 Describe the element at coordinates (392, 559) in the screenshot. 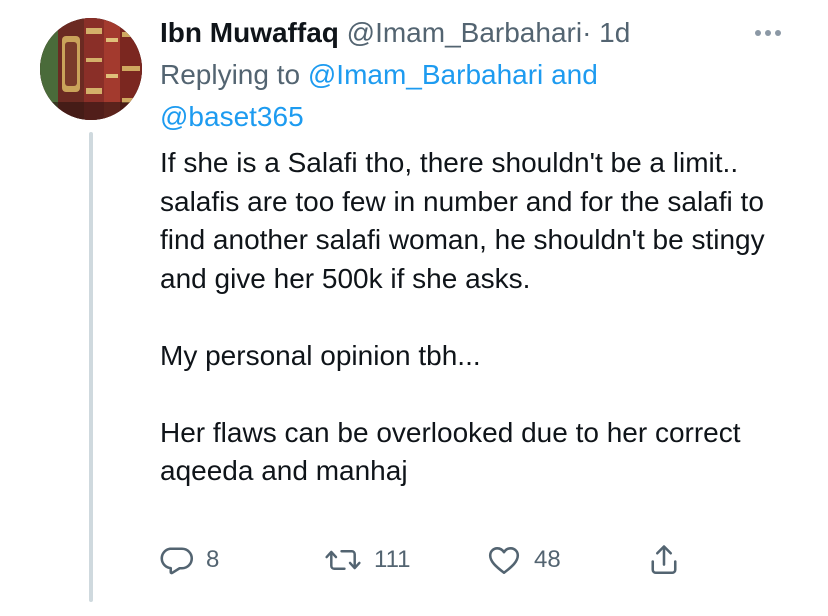

I see `retweet-count: 111` at that location.